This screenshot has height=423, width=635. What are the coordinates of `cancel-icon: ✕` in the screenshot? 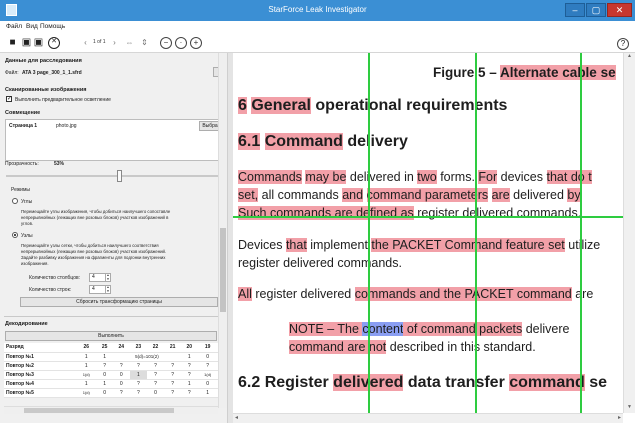 It's located at (54, 43).